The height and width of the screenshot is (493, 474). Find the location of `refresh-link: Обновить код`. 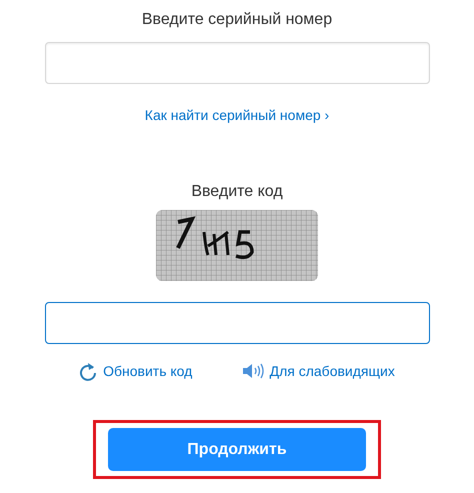

refresh-link: Обновить код is located at coordinates (135, 371).